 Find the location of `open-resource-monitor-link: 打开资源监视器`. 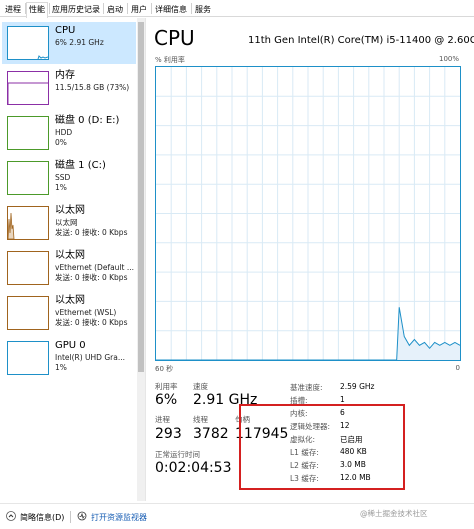

open-resource-monitor-link: 打开资源监视器 is located at coordinates (119, 517).